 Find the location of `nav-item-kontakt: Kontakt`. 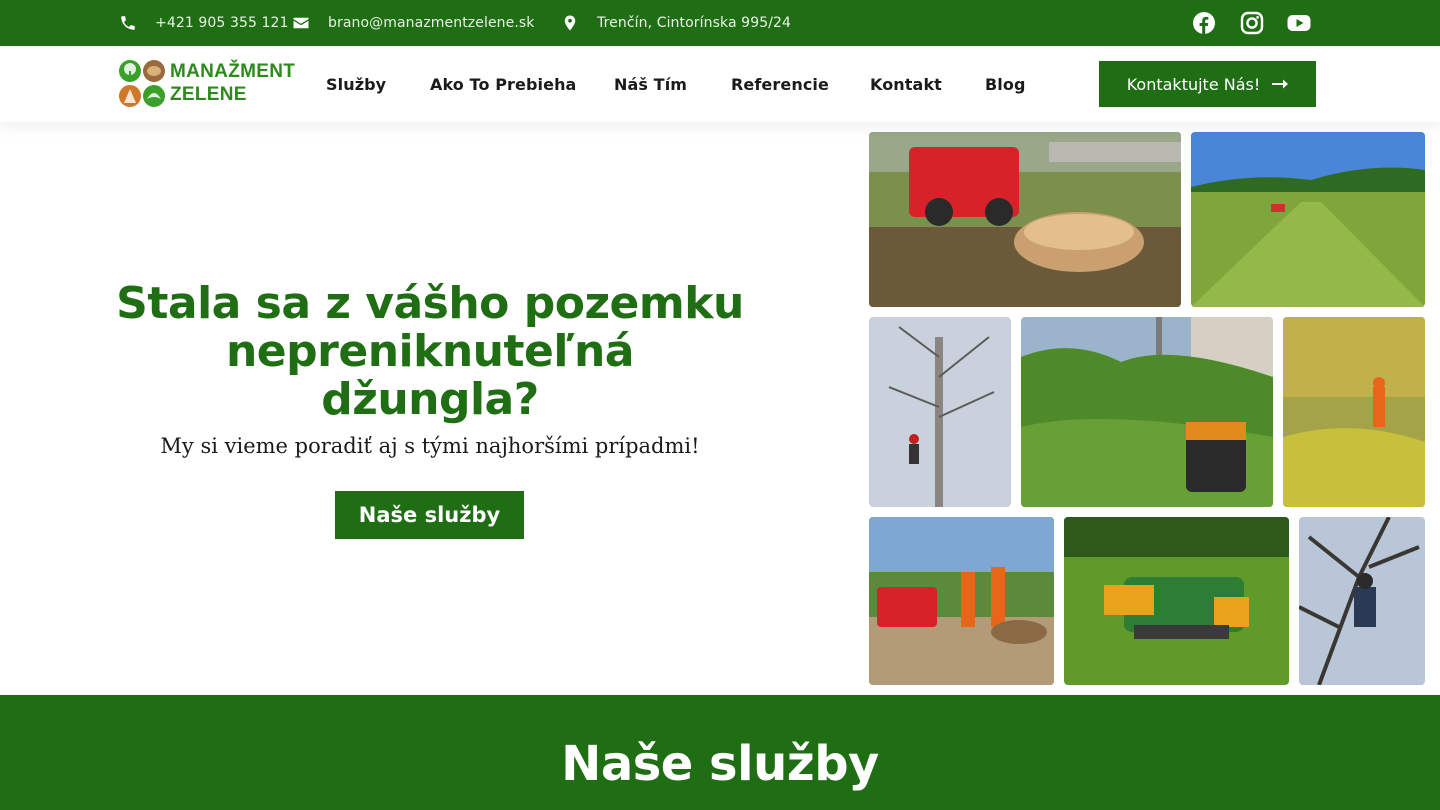

nav-item-kontakt: Kontakt is located at coordinates (906, 84).